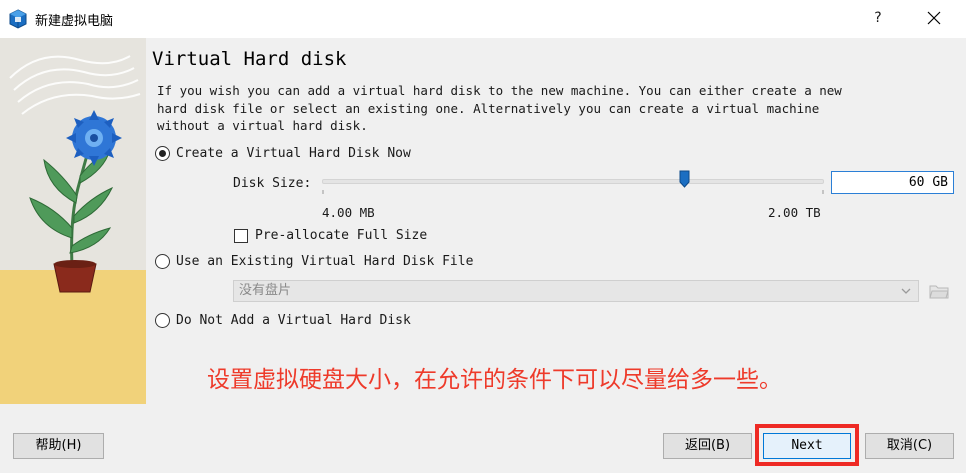 The image size is (966, 473). I want to click on radio-no-disk: Do Not Add a Virtual Hard Disk, so click(283, 320).